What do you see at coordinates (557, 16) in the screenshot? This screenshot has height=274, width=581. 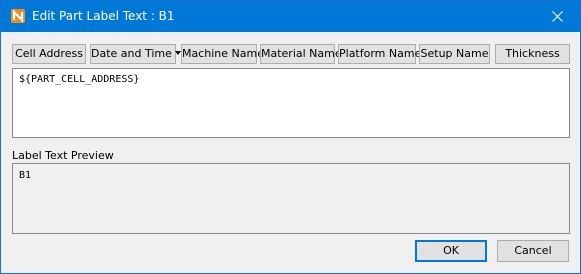 I see `close-button` at bounding box center [557, 16].